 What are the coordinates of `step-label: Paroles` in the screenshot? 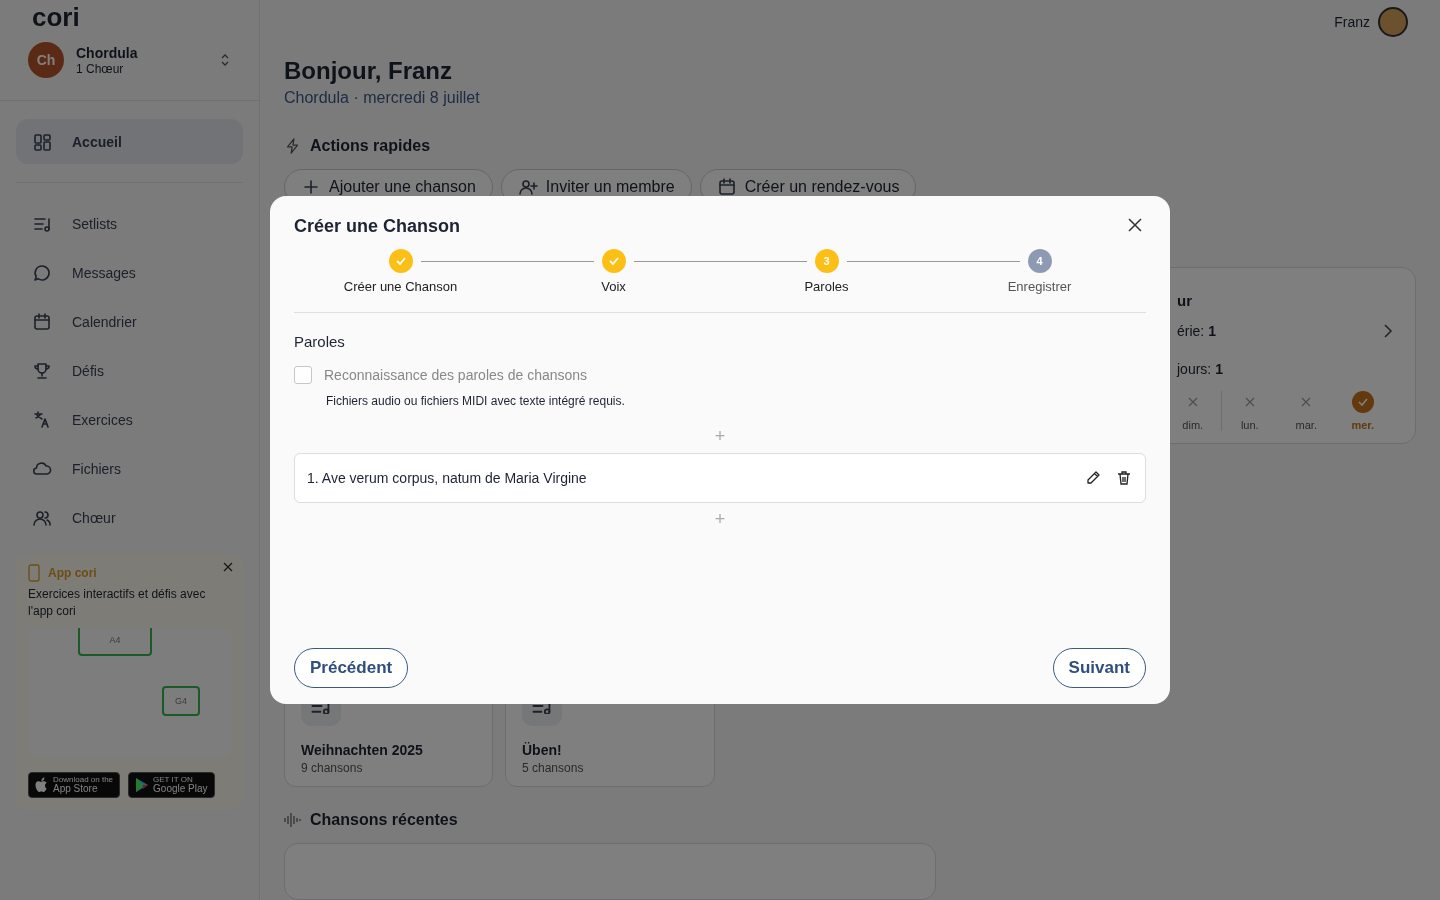 It's located at (826, 286).